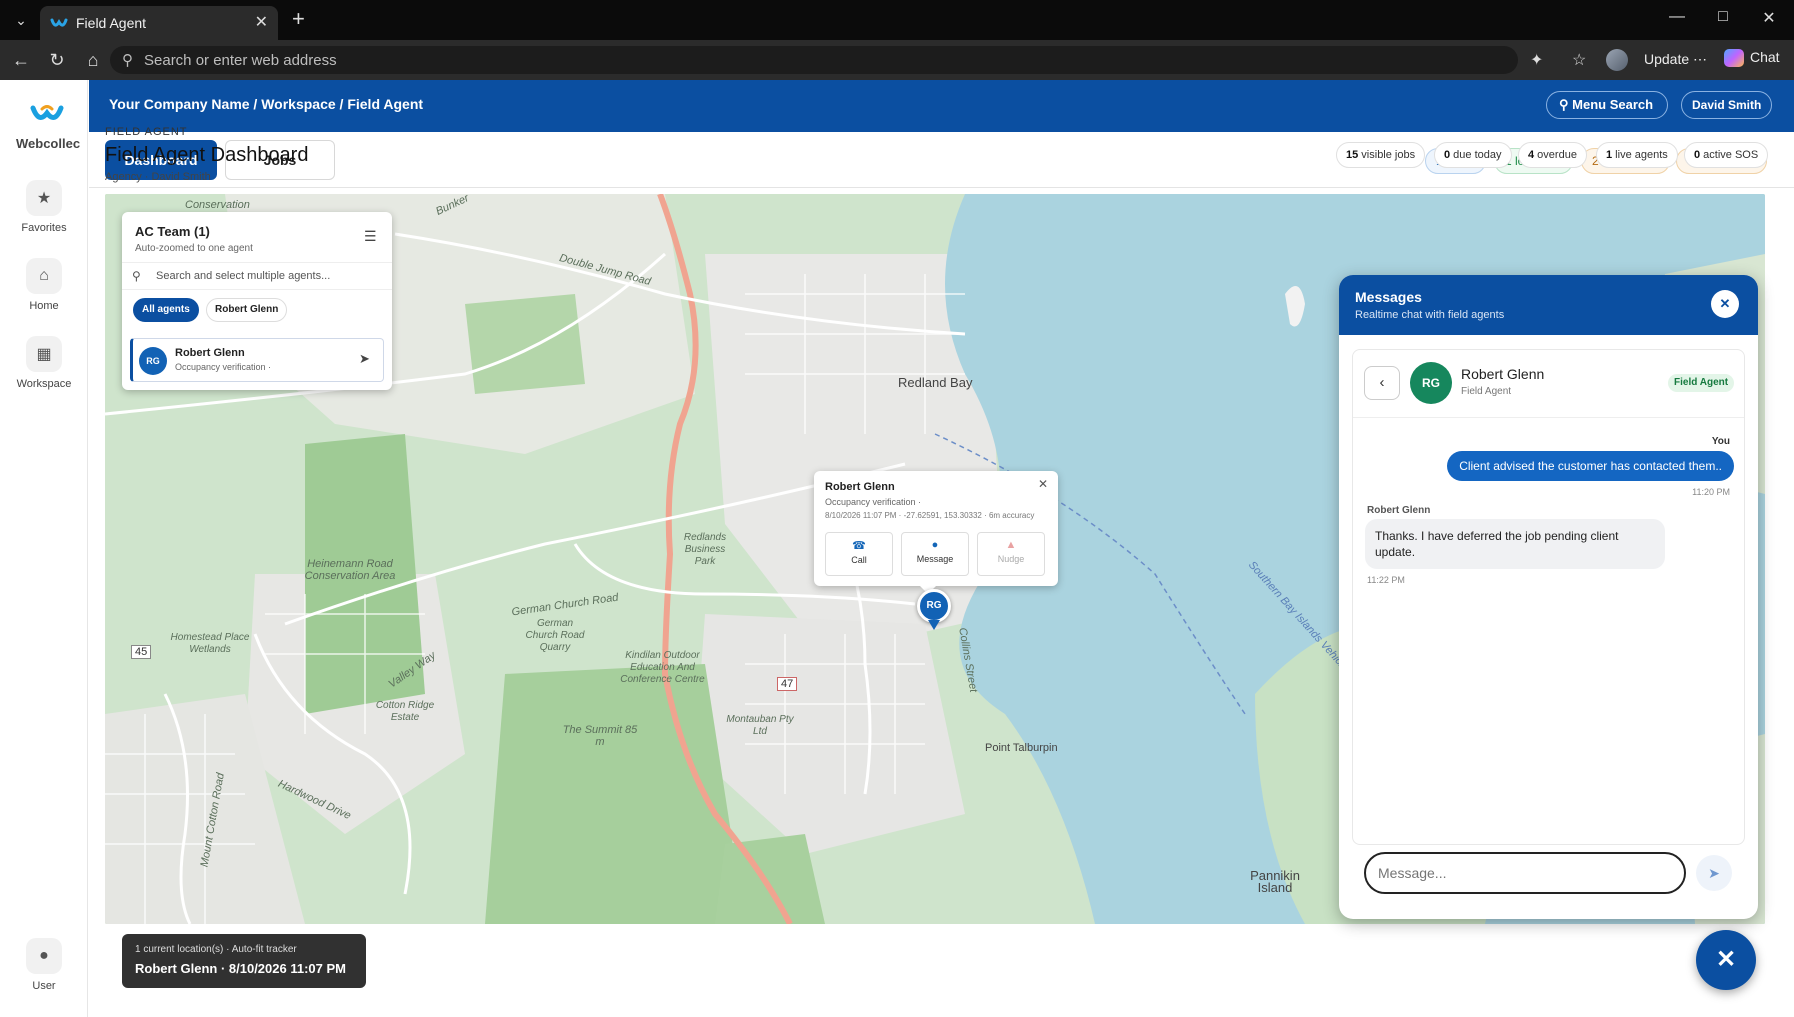 This screenshot has width=1794, height=1017. Describe the element at coordinates (859, 546) in the screenshot. I see `phone-icon: ☎` at that location.